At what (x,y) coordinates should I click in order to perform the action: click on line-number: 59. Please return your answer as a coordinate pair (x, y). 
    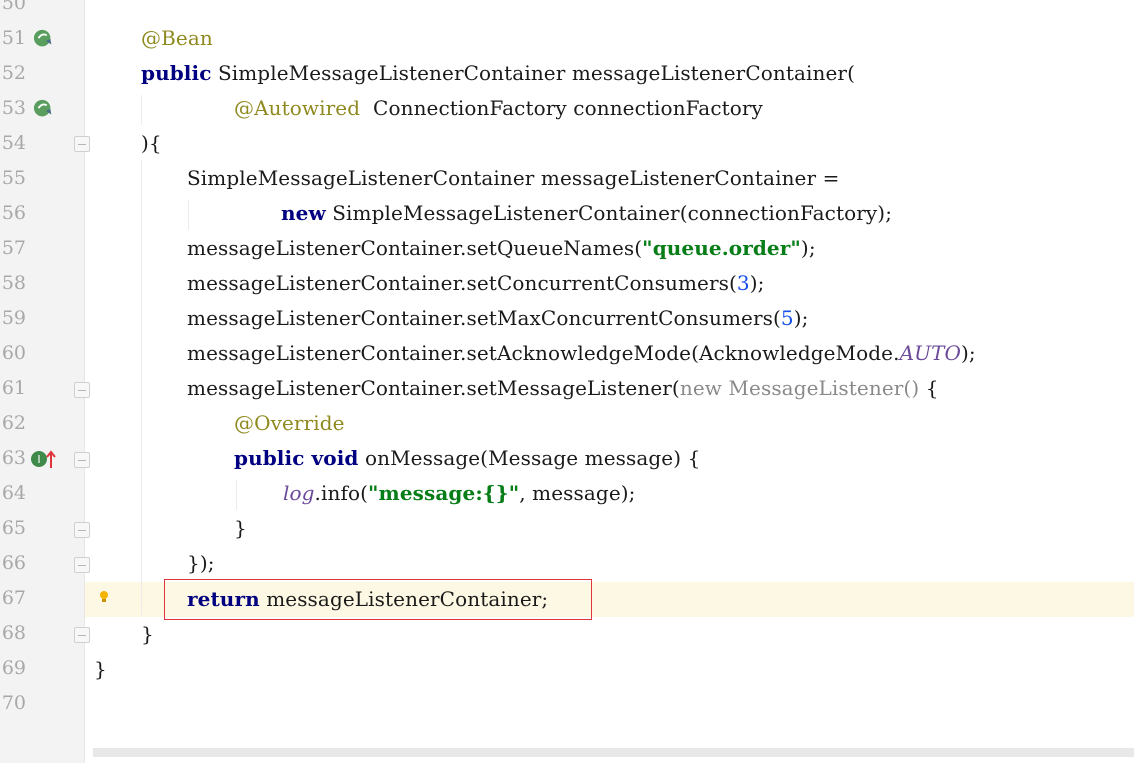
    Looking at the image, I should click on (13, 318).